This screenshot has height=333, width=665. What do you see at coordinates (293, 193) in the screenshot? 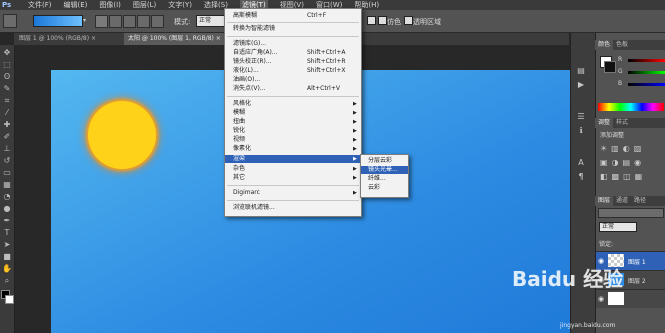
I see `menu-item-digimarc: Digimarc ▶` at bounding box center [293, 193].